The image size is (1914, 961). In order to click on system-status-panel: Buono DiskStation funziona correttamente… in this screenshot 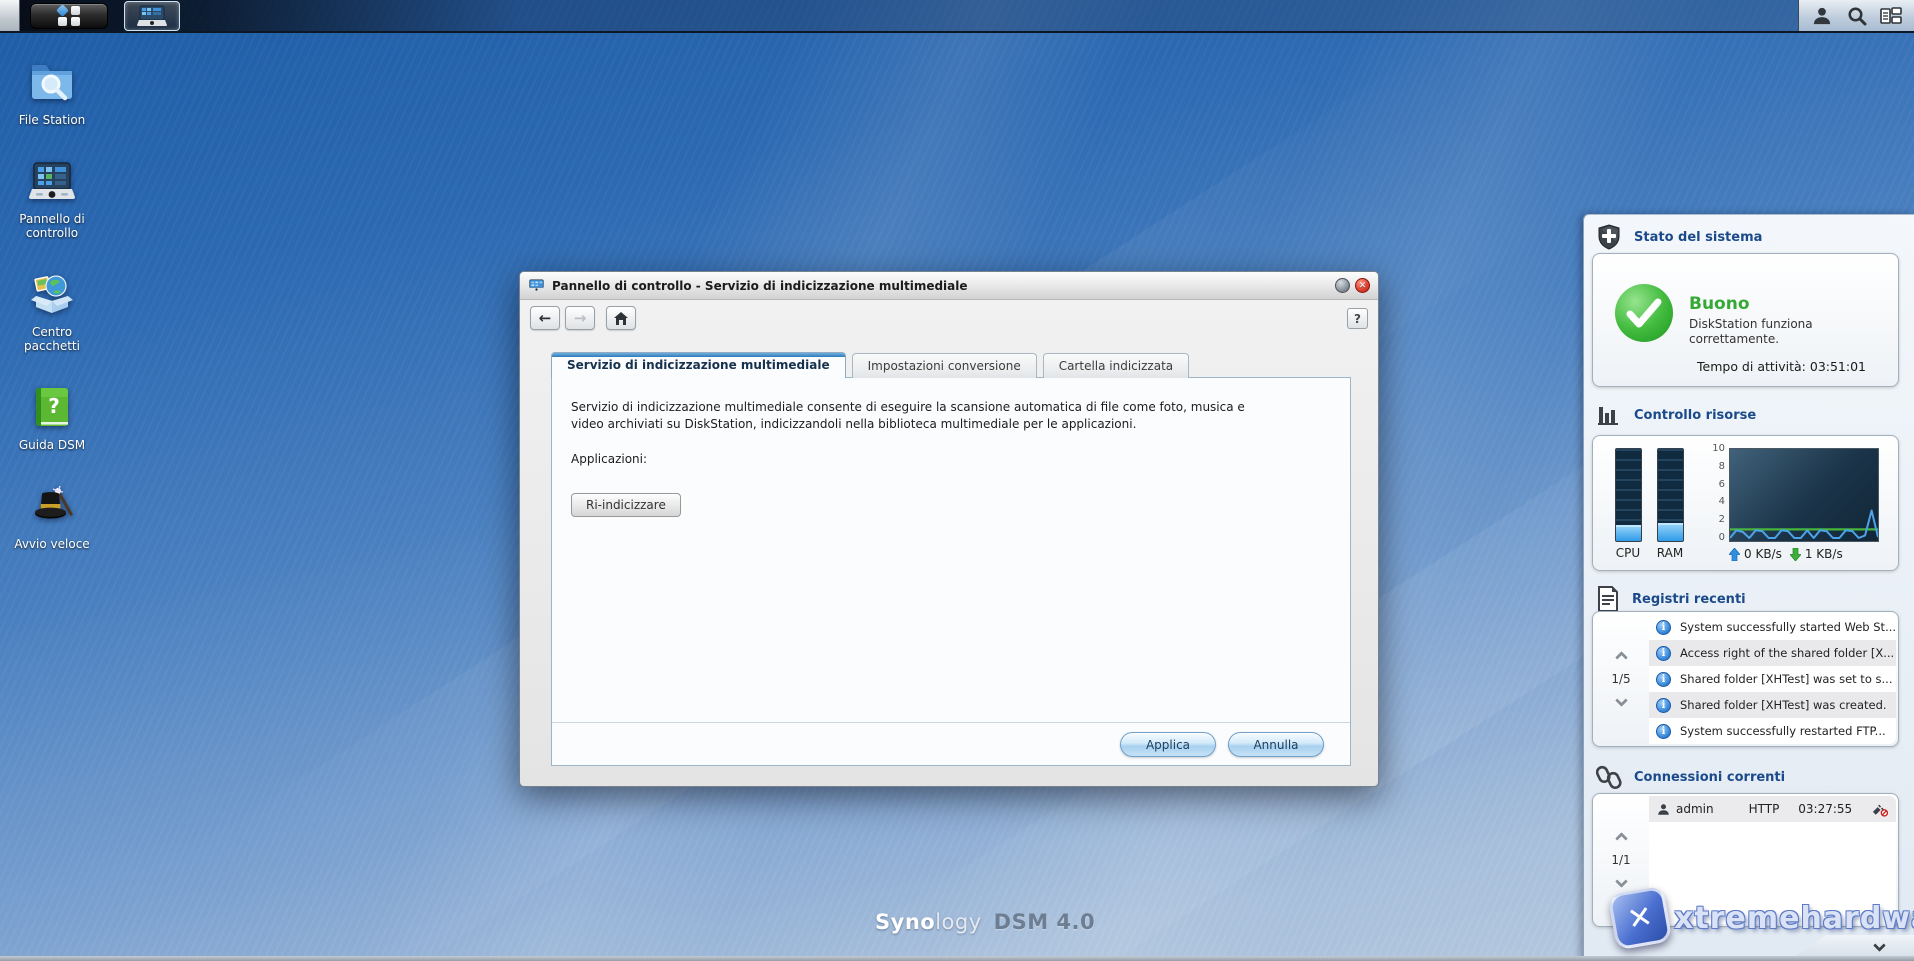, I will do `click(1745, 320)`.